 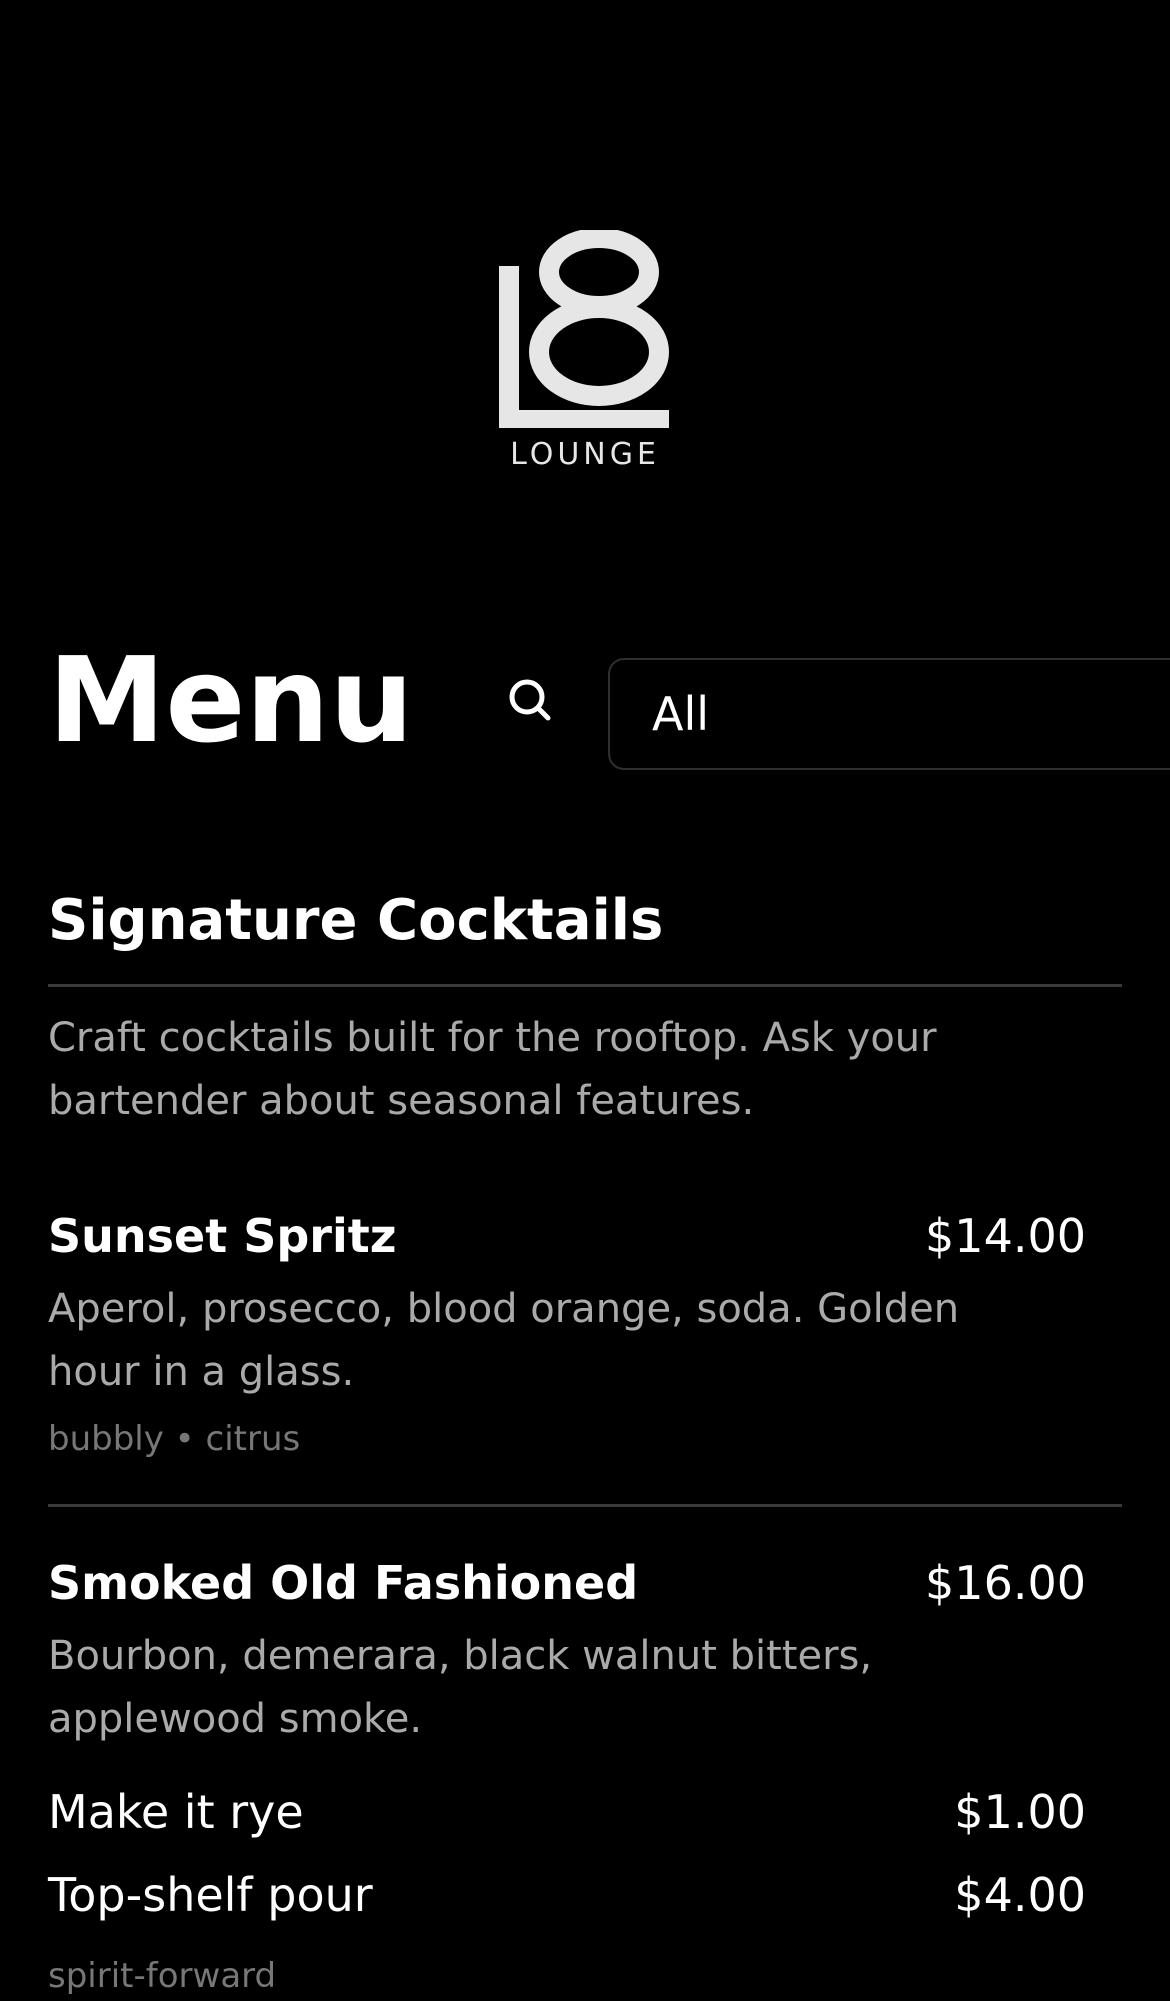 What do you see at coordinates (1020, 1895) in the screenshot?
I see `option-price: $4.00` at bounding box center [1020, 1895].